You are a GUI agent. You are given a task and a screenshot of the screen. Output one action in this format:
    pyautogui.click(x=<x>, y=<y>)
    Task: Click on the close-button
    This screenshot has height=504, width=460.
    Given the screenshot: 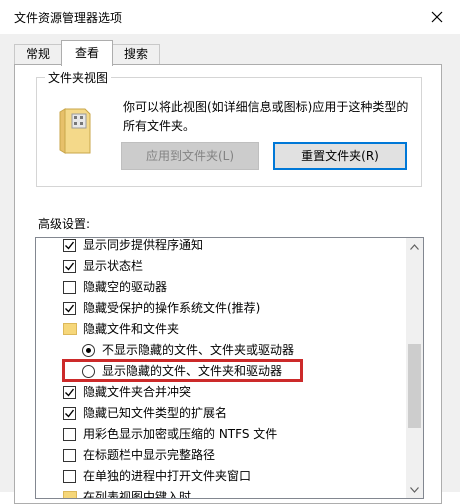 What is the action you would take?
    pyautogui.click(x=437, y=17)
    